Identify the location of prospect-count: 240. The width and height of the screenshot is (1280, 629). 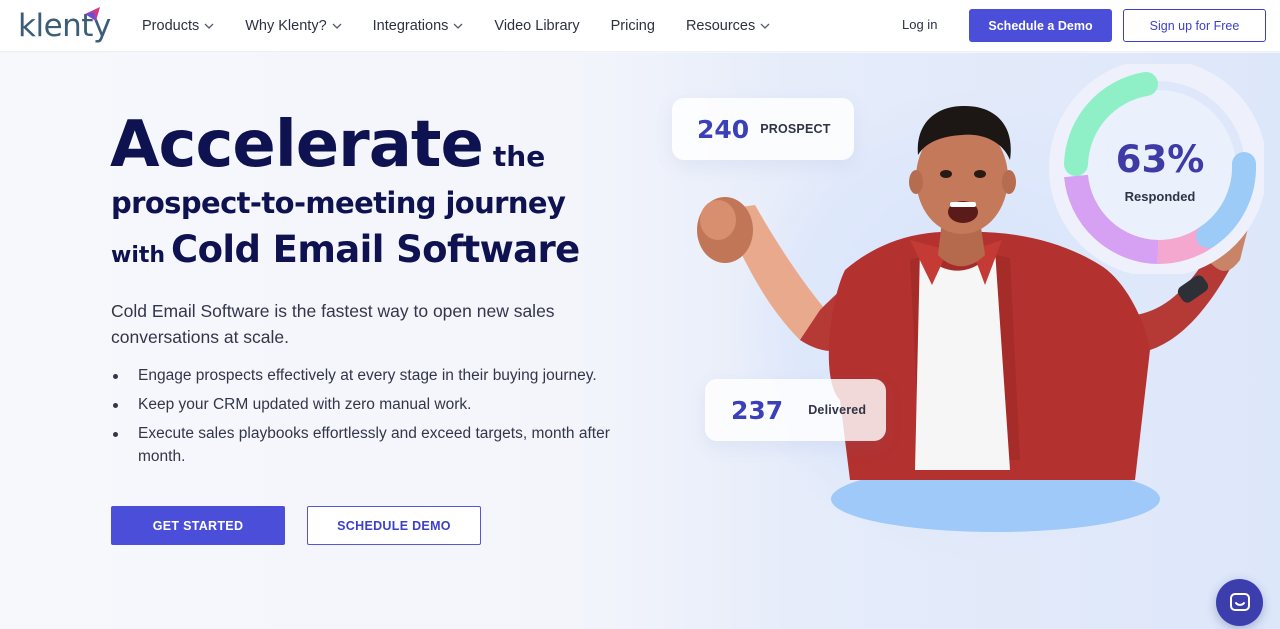
(723, 129).